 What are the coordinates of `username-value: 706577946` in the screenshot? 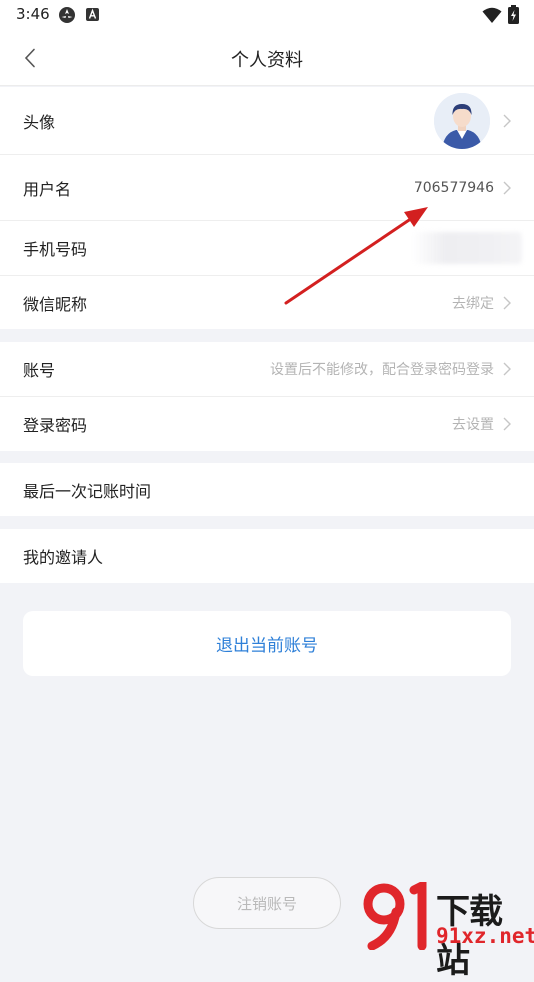 It's located at (453, 187).